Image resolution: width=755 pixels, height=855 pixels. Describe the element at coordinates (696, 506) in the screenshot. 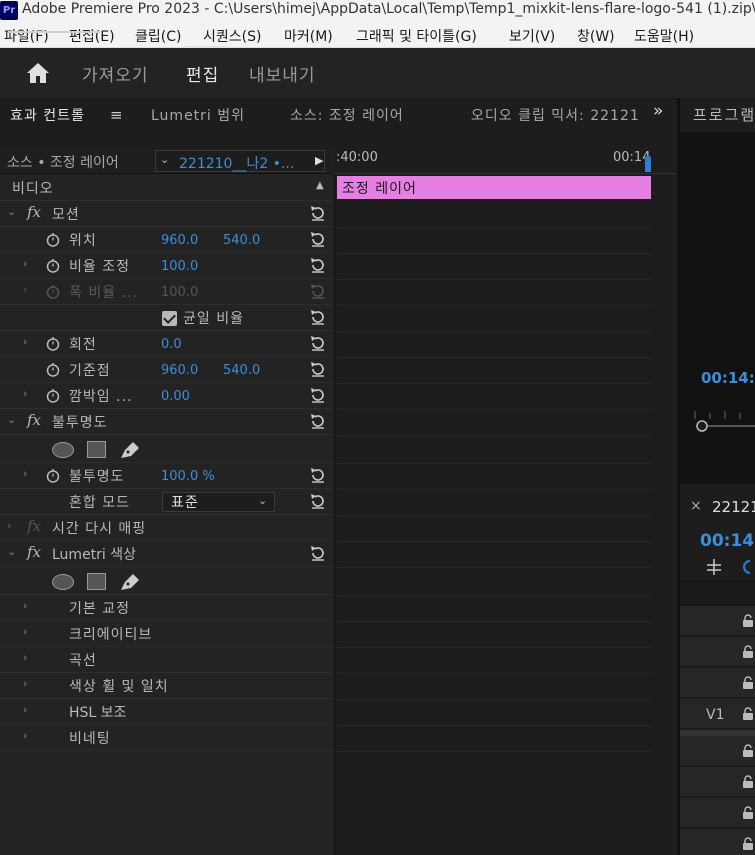

I see `close-icon: ×` at that location.